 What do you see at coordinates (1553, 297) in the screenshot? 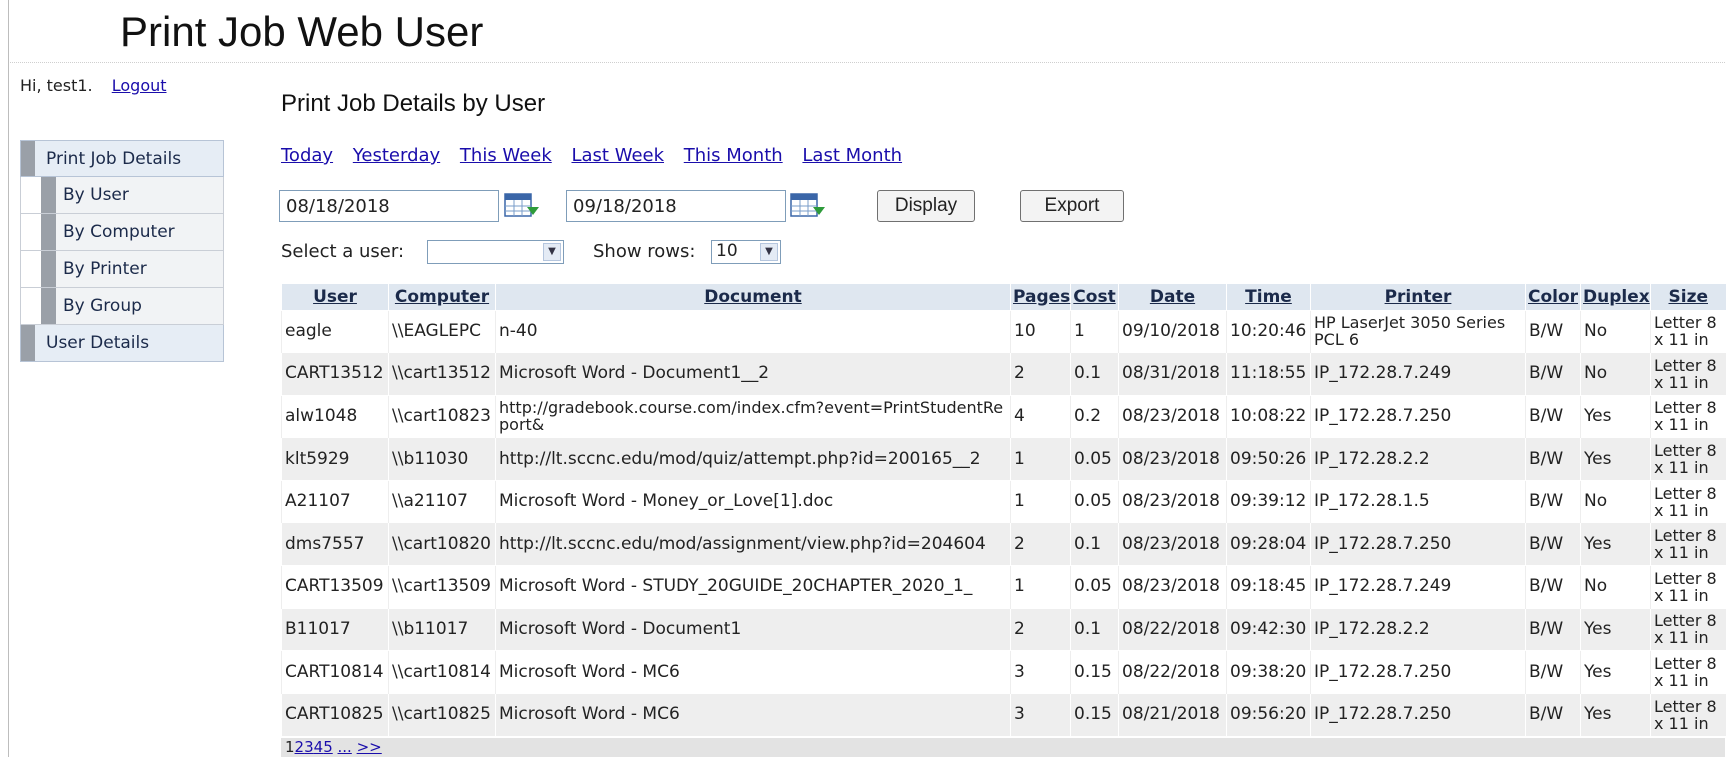
I see `col-header-color: Color` at bounding box center [1553, 297].